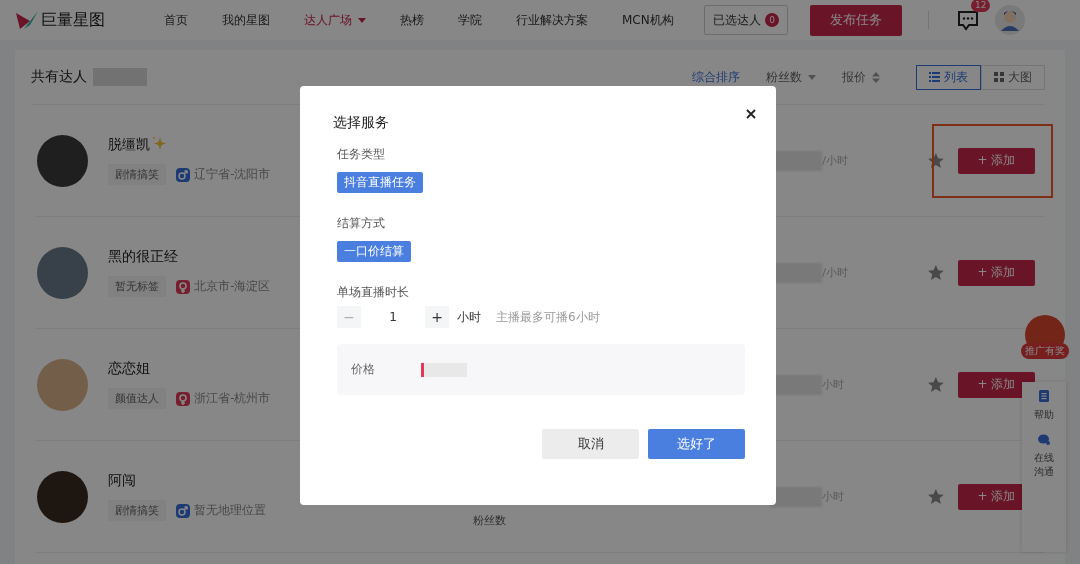 The height and width of the screenshot is (564, 1080). What do you see at coordinates (349, 317) in the screenshot?
I see `decrement-button: −` at bounding box center [349, 317].